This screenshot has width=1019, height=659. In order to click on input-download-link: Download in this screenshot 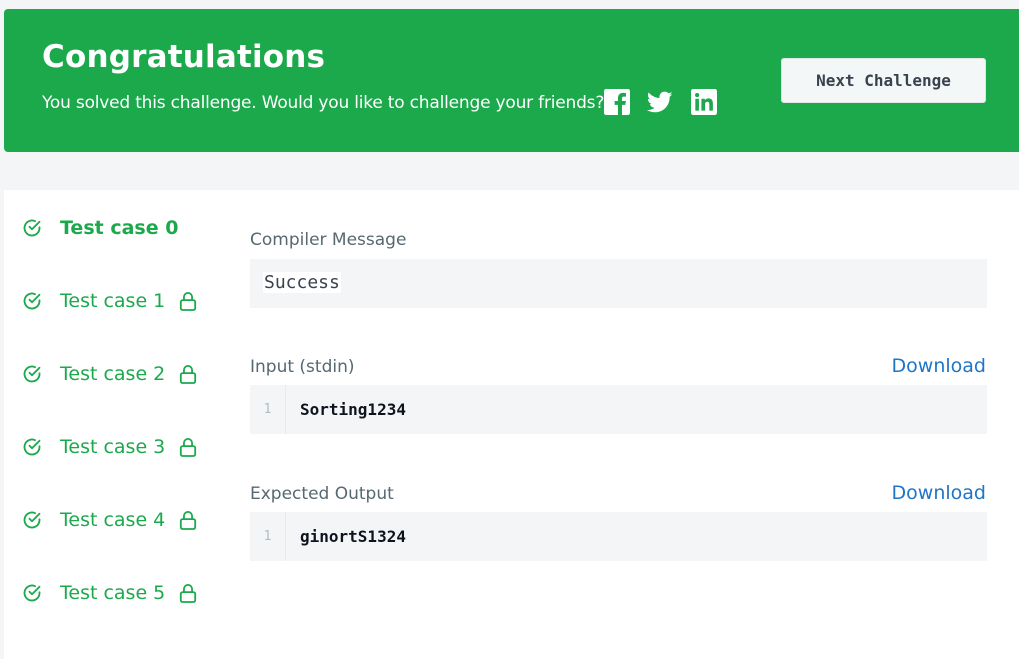, I will do `click(939, 366)`.